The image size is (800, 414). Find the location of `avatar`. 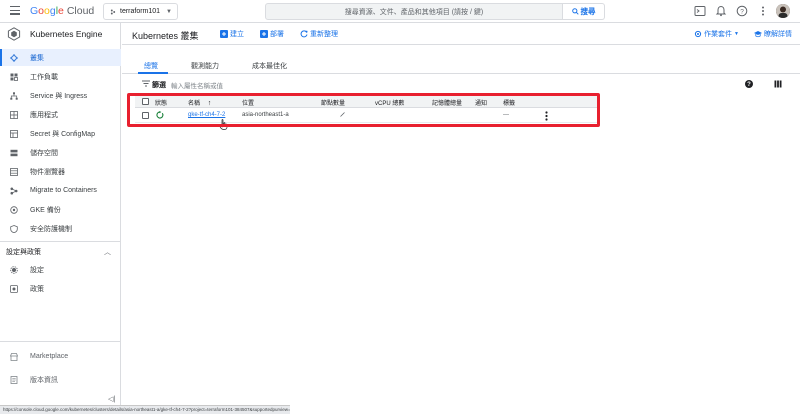

avatar is located at coordinates (783, 11).